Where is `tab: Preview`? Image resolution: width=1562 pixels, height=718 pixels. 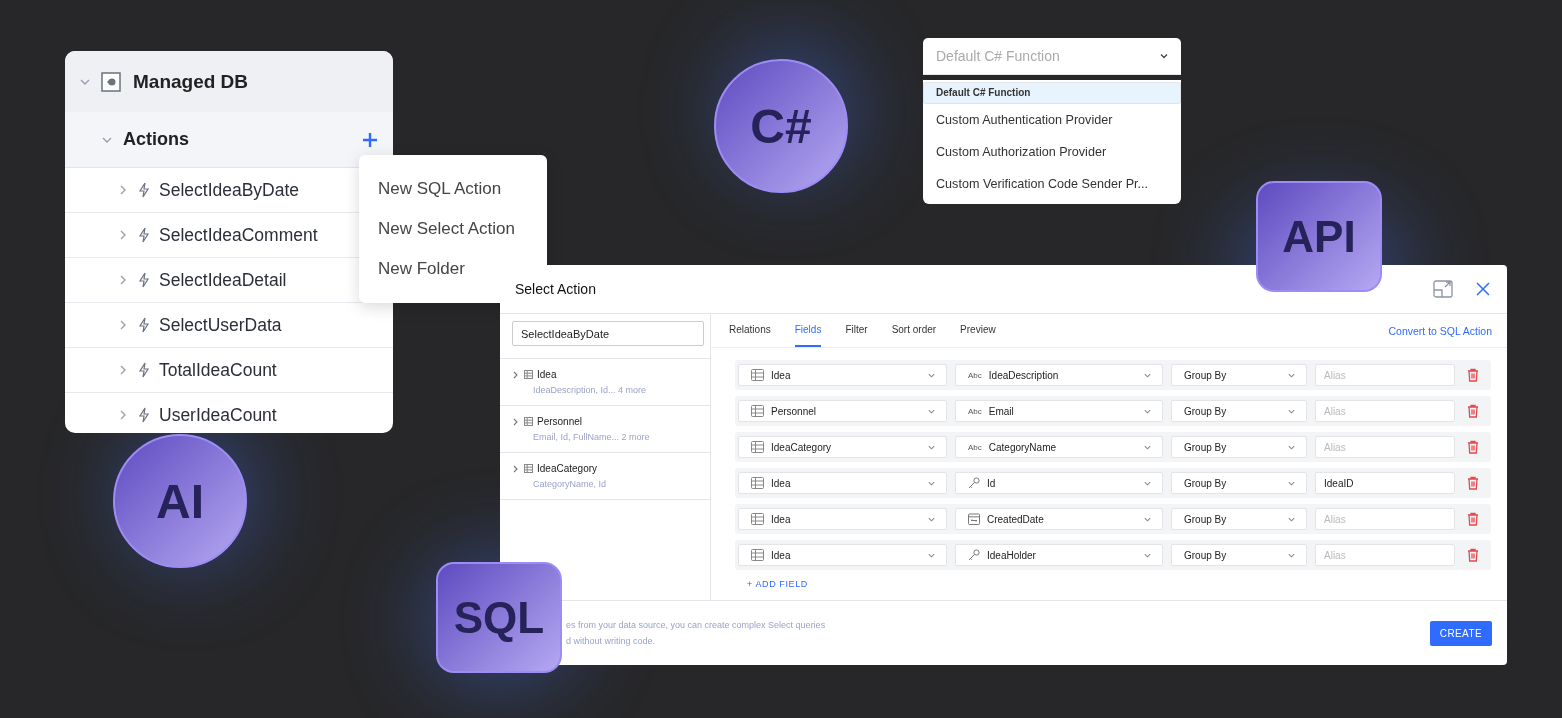
tab: Preview is located at coordinates (978, 330).